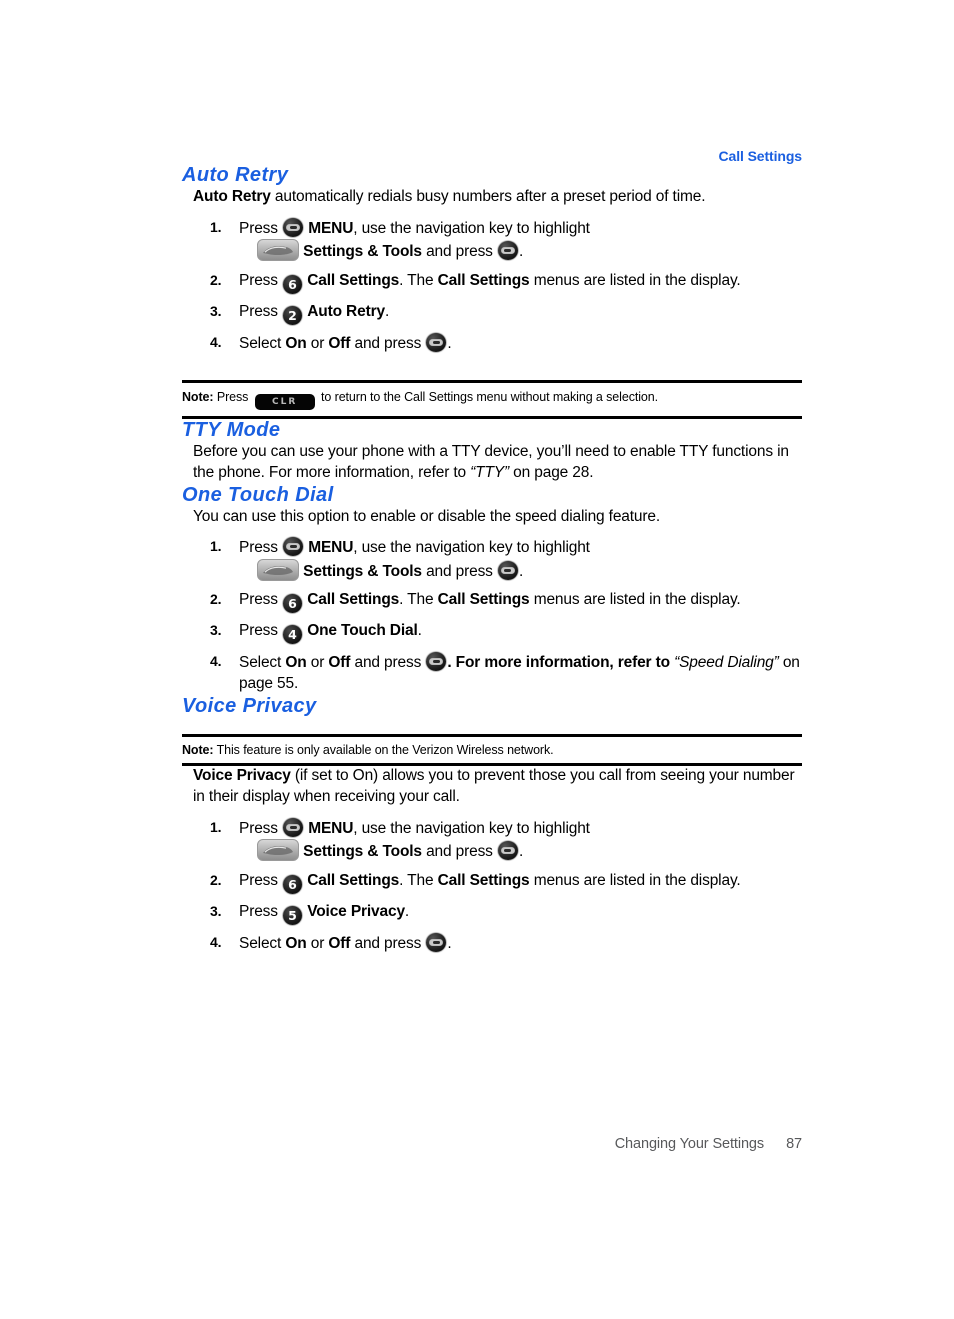 The height and width of the screenshot is (1319, 954). Describe the element at coordinates (249, 705) in the screenshot. I see `section-heading-voice-privacy: Voice Privacy` at that location.